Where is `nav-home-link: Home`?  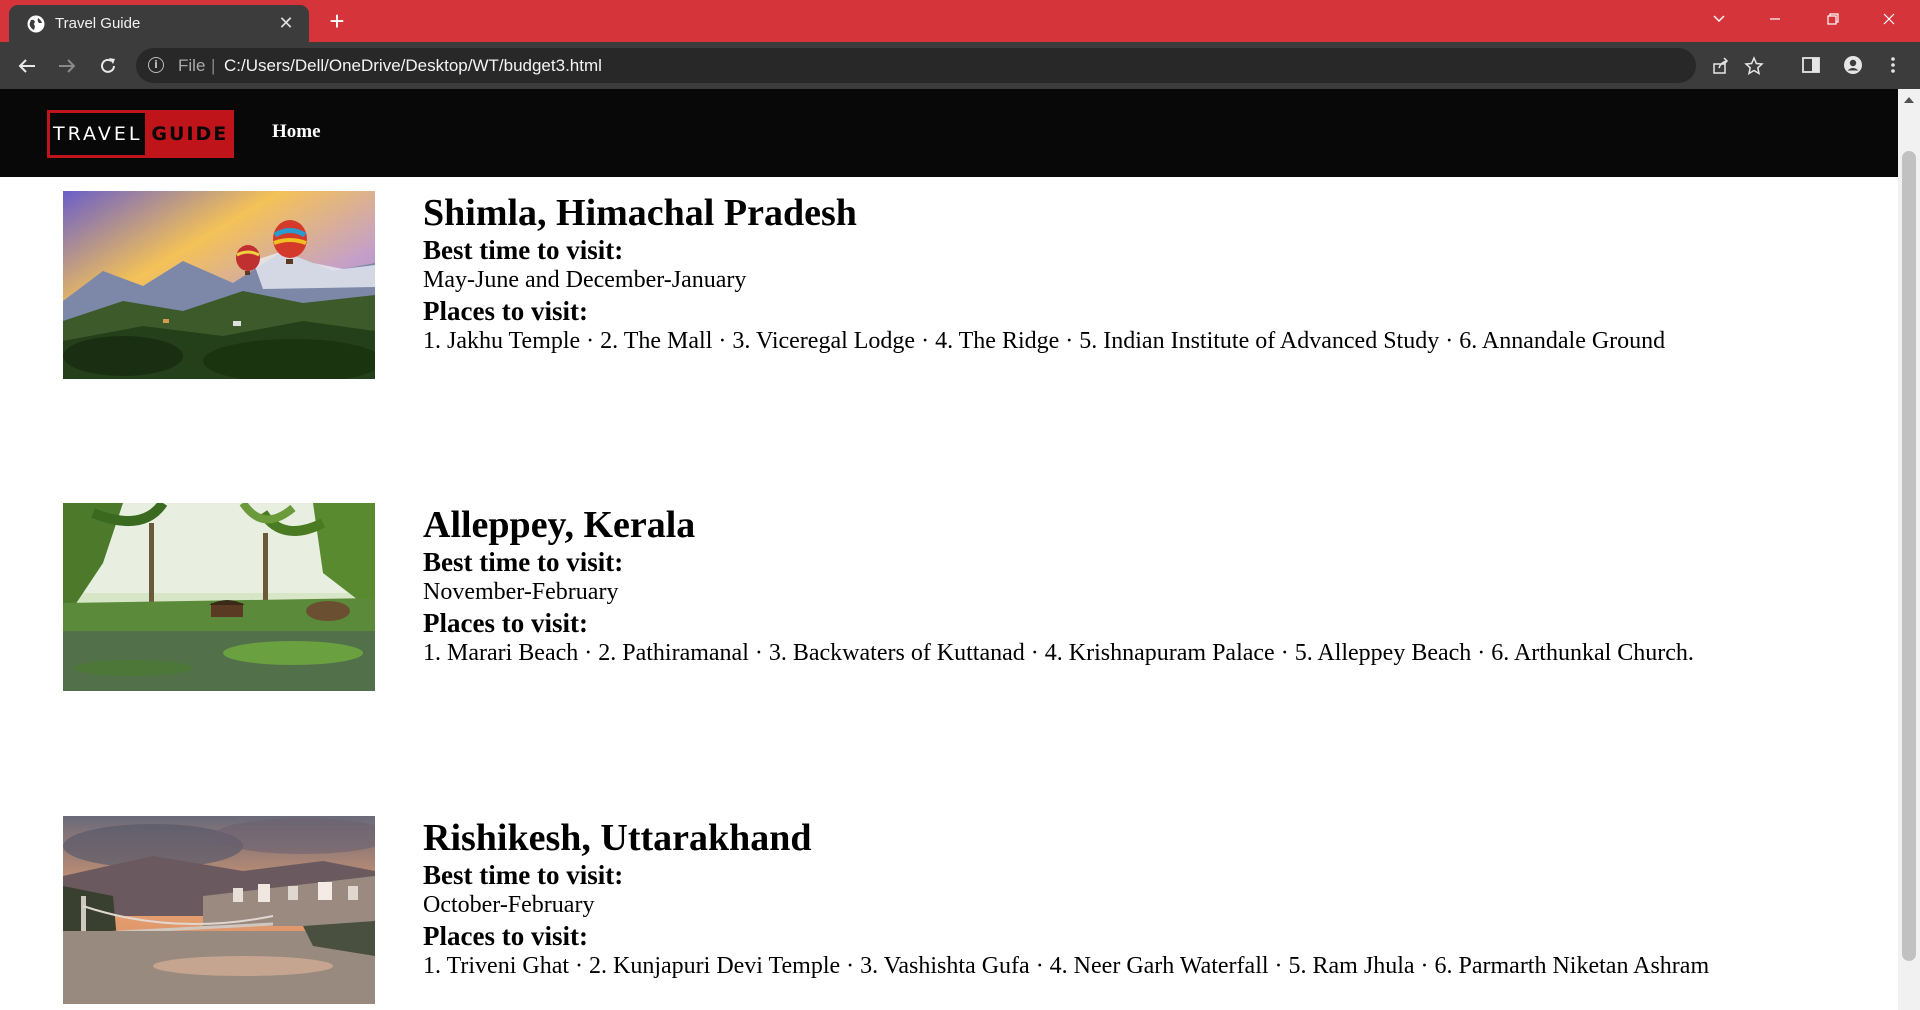
nav-home-link: Home is located at coordinates (296, 132).